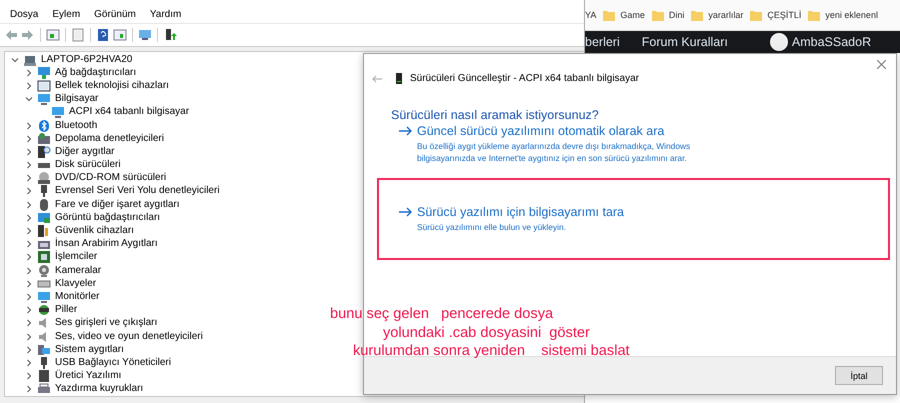 This screenshot has height=403, width=900. Describe the element at coordinates (24, 14) in the screenshot. I see `menu-item: Dosya` at that location.